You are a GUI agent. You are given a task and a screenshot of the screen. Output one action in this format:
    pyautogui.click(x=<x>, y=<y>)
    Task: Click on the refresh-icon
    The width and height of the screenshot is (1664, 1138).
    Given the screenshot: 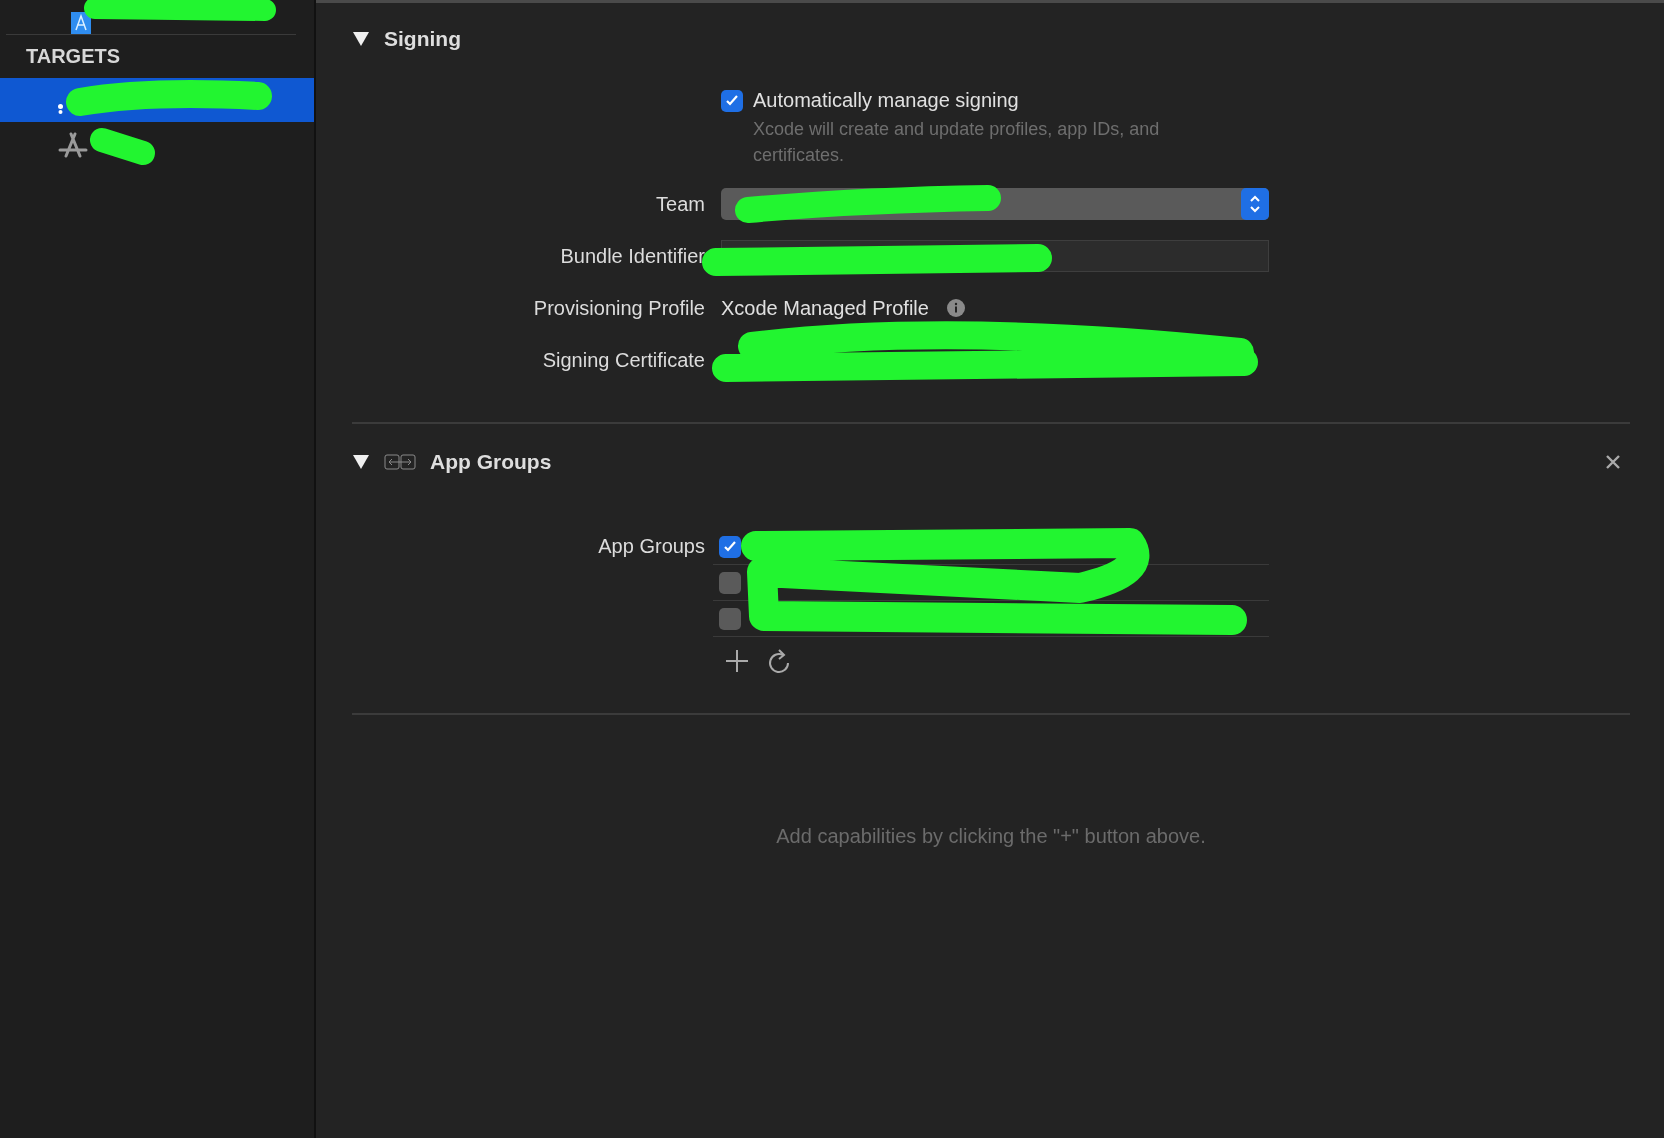 What is the action you would take?
    pyautogui.click(x=779, y=662)
    